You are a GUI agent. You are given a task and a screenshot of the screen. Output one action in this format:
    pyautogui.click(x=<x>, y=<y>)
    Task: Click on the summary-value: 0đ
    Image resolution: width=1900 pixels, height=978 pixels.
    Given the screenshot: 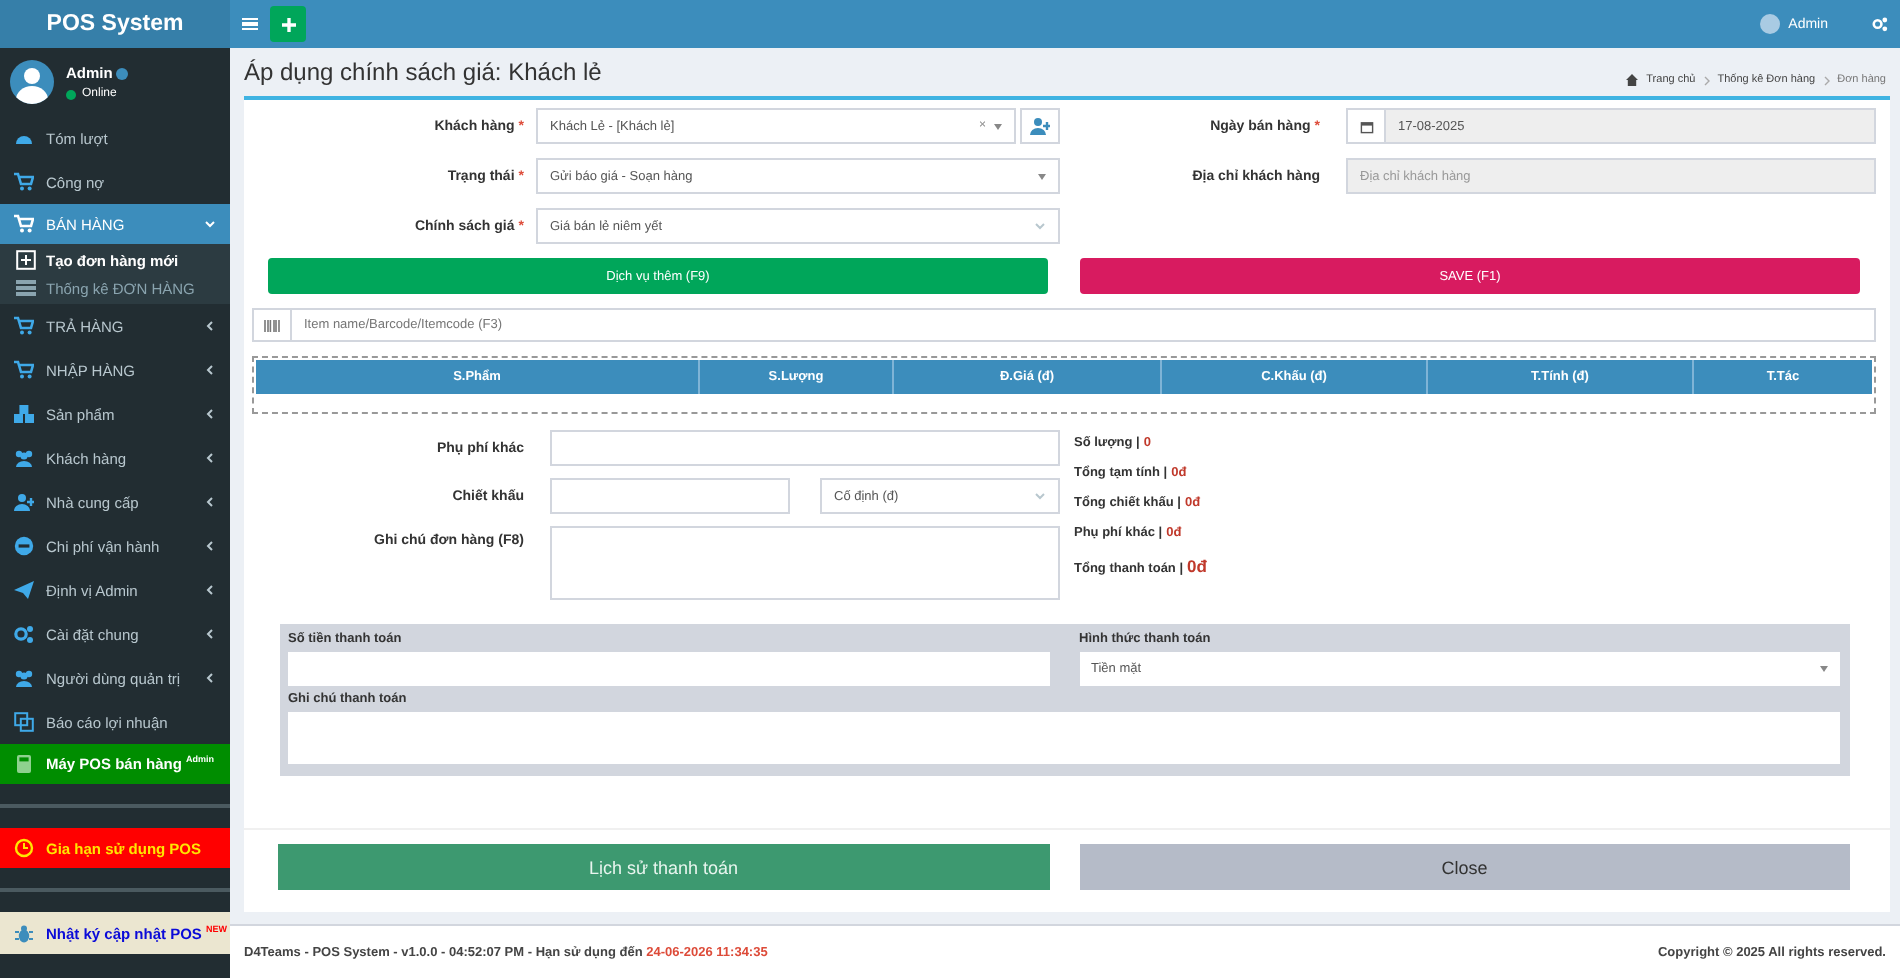 What is the action you would take?
    pyautogui.click(x=1197, y=566)
    